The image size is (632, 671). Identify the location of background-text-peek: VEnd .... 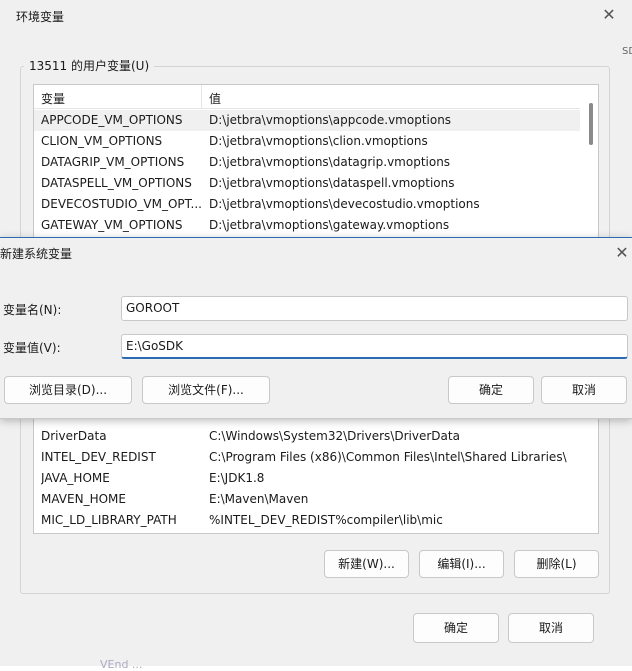
(121, 664).